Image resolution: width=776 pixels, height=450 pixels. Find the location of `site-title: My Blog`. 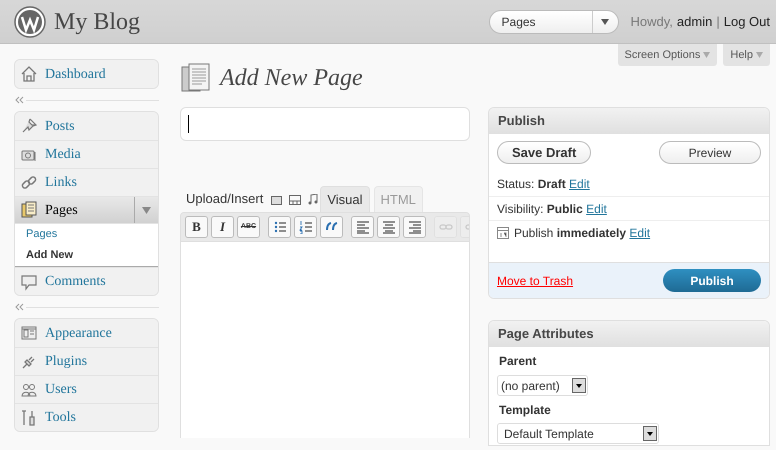

site-title: My Blog is located at coordinates (97, 22).